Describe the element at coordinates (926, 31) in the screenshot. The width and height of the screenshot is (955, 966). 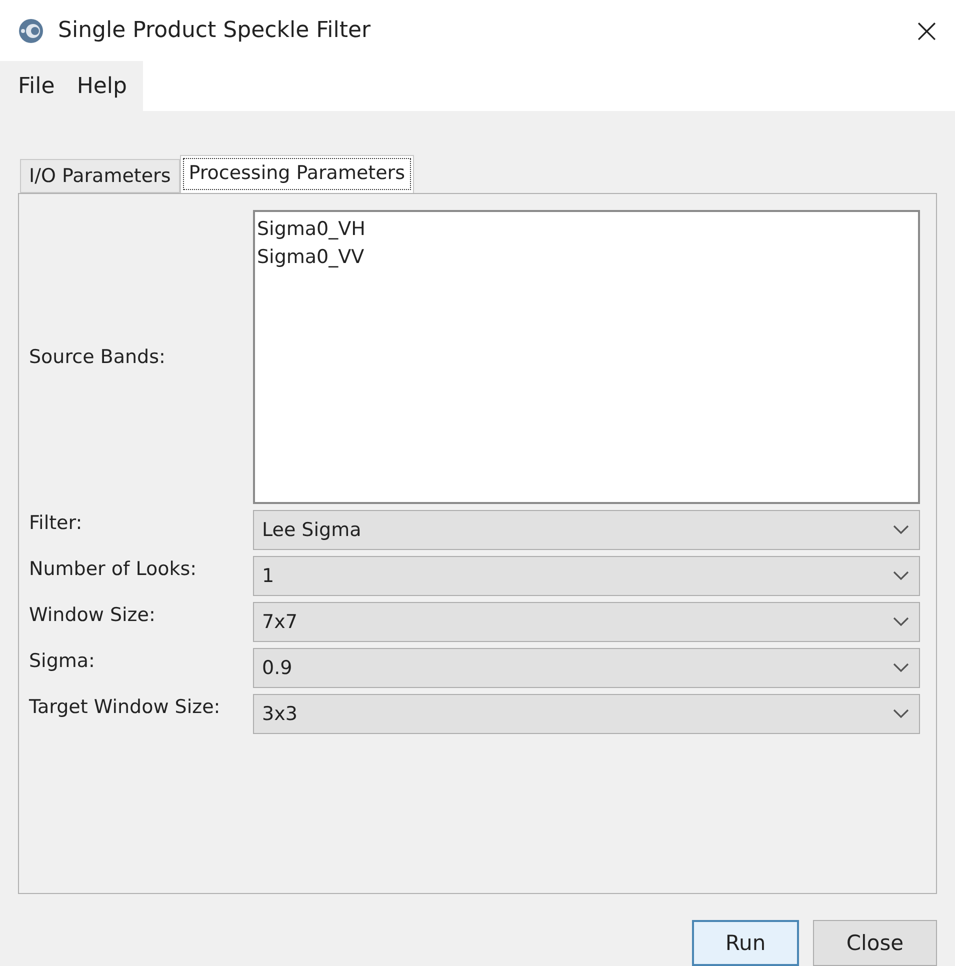
I see `close-button: ×` at that location.